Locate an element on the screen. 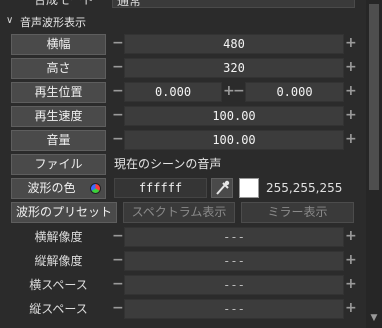 The image size is (382, 328). spectrum-display-button: スペクトラム表示 is located at coordinates (179, 212).